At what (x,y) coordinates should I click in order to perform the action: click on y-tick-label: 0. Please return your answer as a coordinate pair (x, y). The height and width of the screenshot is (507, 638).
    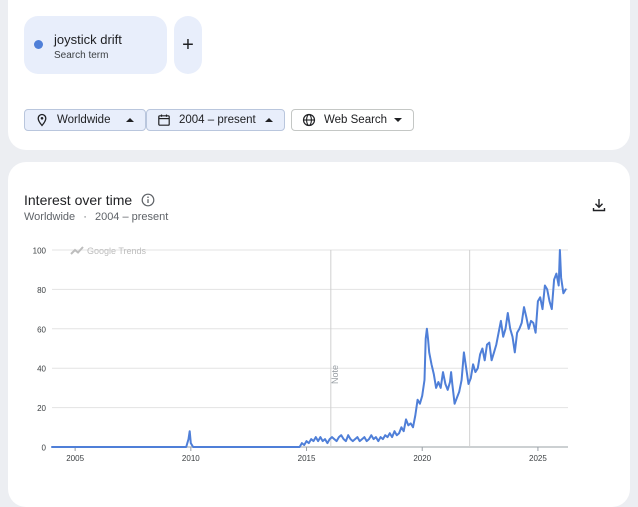
    Looking at the image, I should click on (44, 448).